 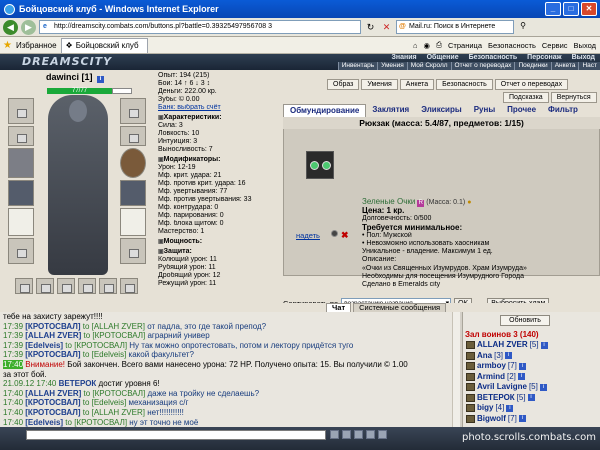 I want to click on sub-transfers: Отчет о переводах, so click(x=482, y=66).